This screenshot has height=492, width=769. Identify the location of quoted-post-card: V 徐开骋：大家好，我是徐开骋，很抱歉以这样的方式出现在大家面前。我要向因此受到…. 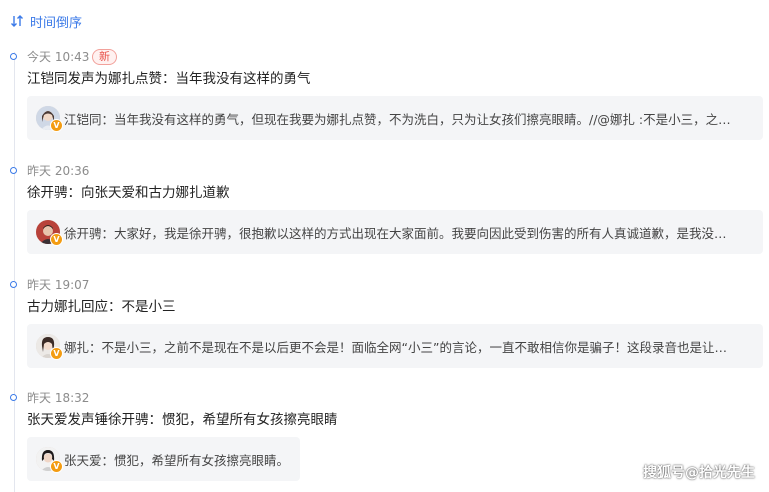
(395, 232).